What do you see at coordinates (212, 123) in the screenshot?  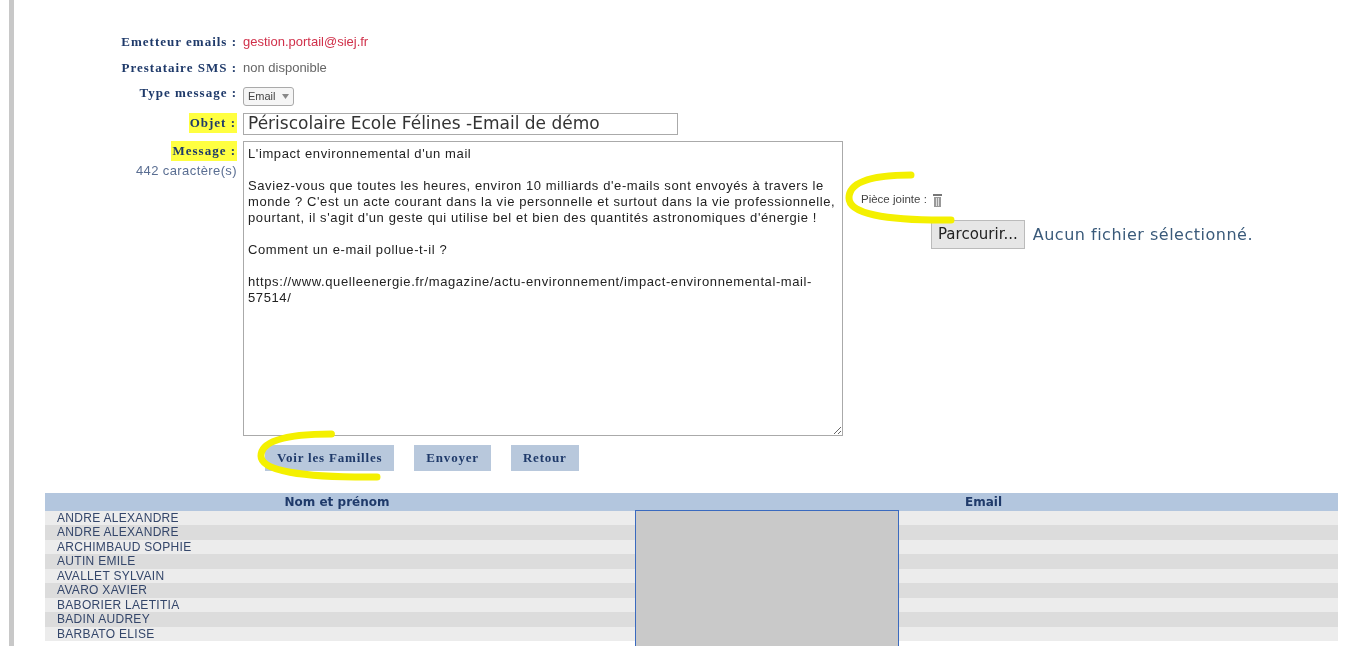 I see `field-label: Objet :` at bounding box center [212, 123].